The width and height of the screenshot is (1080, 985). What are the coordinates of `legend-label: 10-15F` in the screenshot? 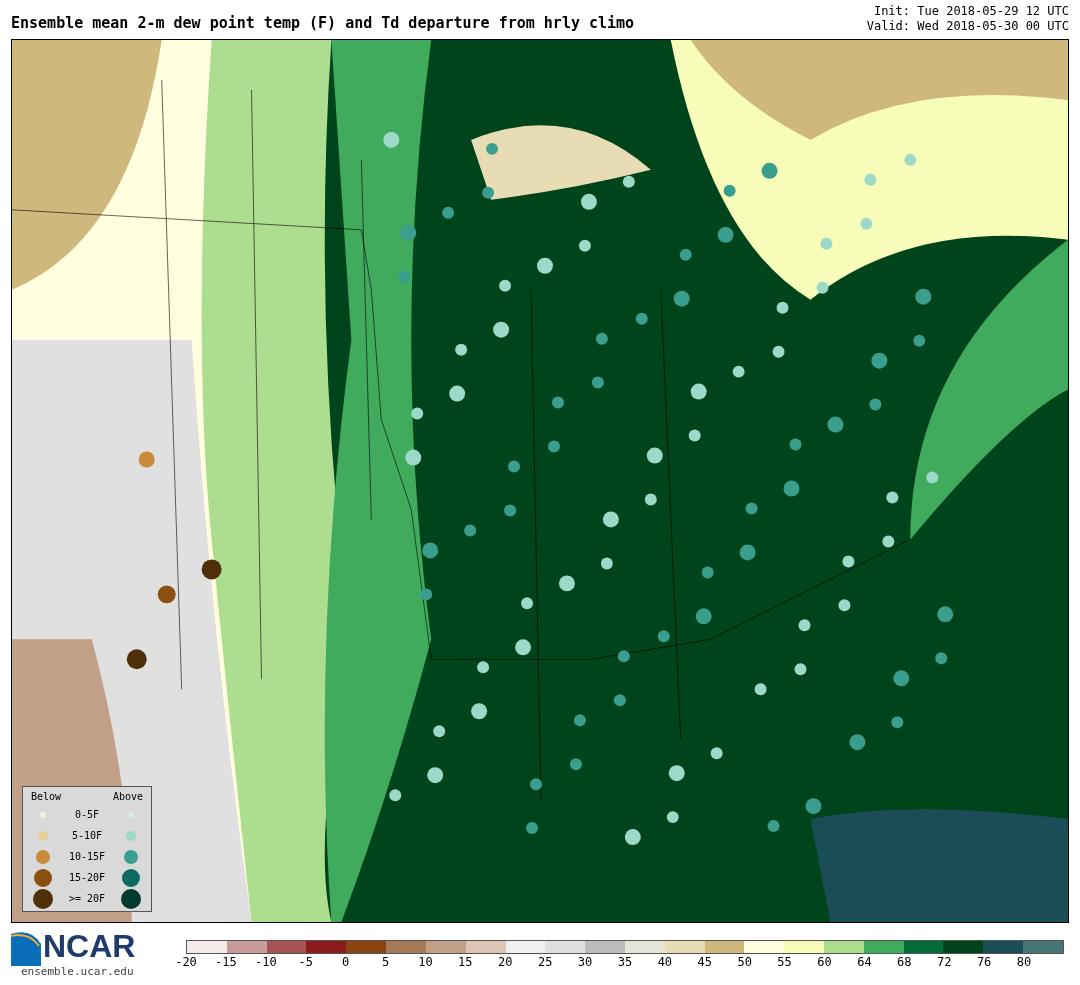 It's located at (87, 857).